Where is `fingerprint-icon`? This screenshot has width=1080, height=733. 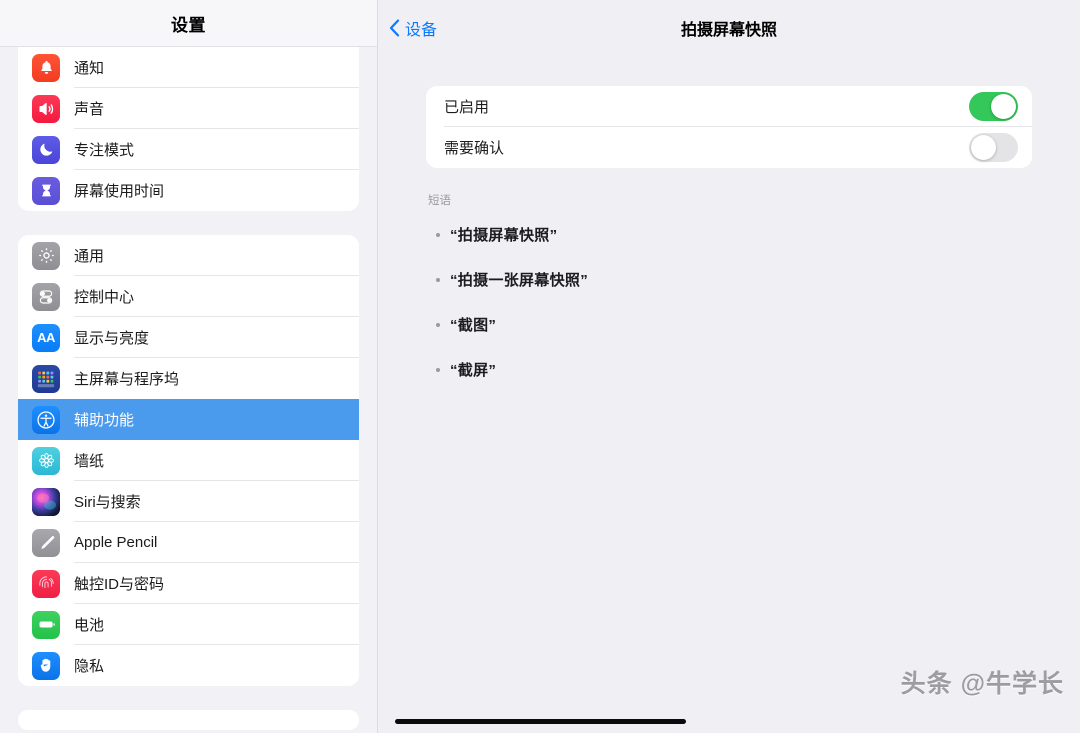 fingerprint-icon is located at coordinates (46, 583).